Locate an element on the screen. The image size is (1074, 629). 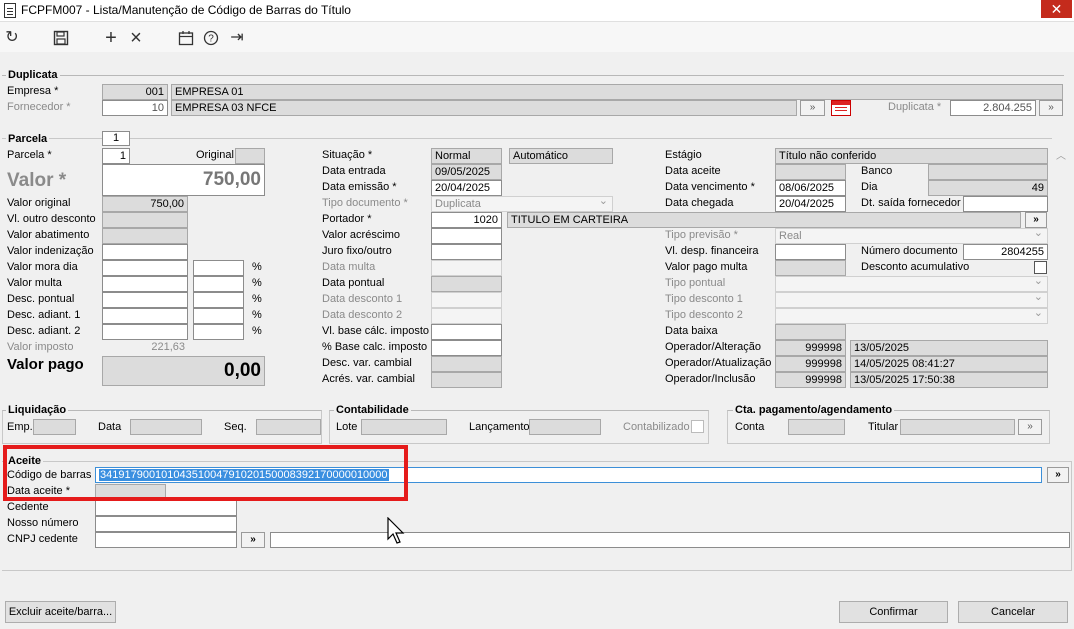
codigo-barras-browse-button: » is located at coordinates (1058, 475).